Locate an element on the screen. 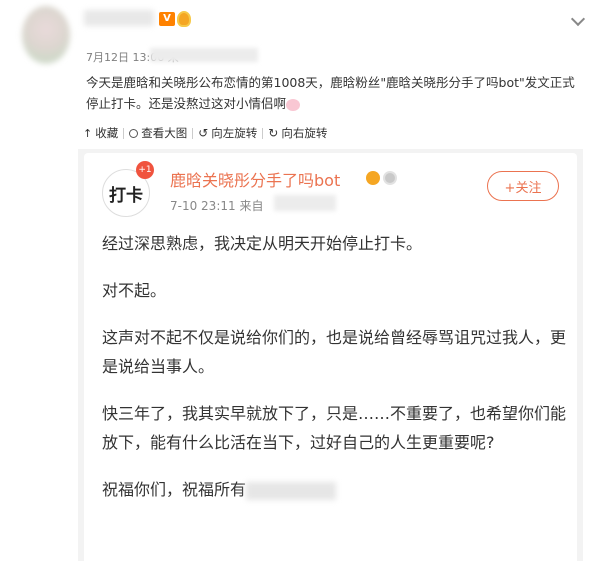 This screenshot has width=597, height=561. rotate-right-button: ↻ 向右旋转 is located at coordinates (297, 133).